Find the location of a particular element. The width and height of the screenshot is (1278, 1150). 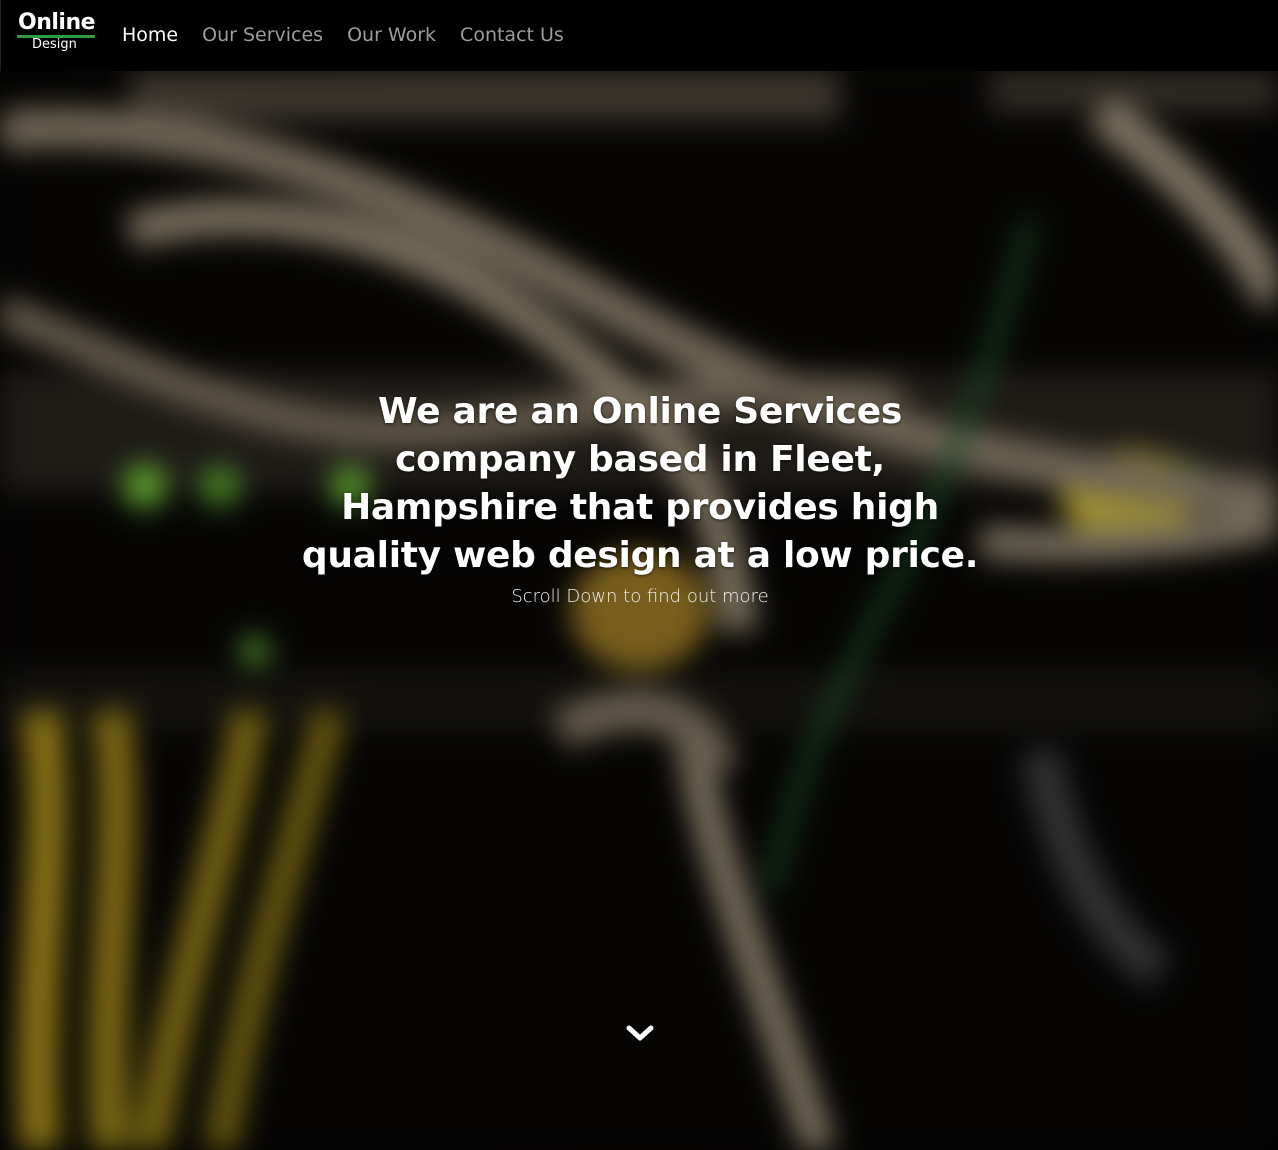

nav-link-contact-us: Contact Us is located at coordinates (512, 35).